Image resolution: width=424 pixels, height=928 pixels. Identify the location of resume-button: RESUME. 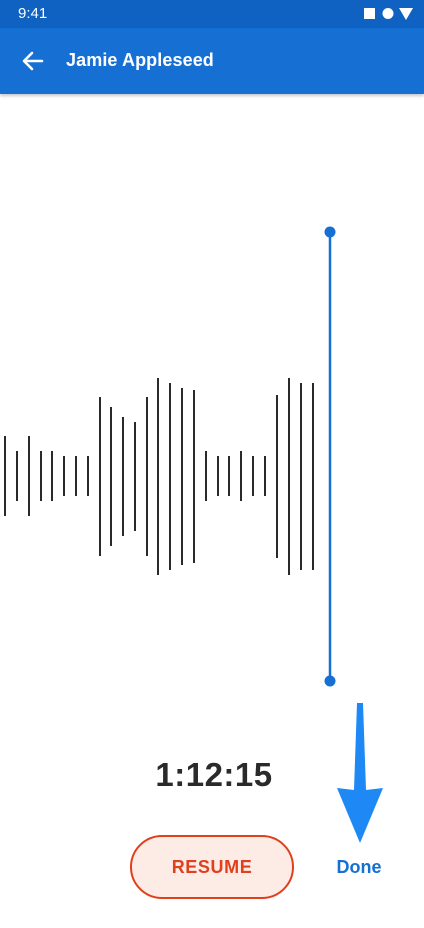
(212, 867).